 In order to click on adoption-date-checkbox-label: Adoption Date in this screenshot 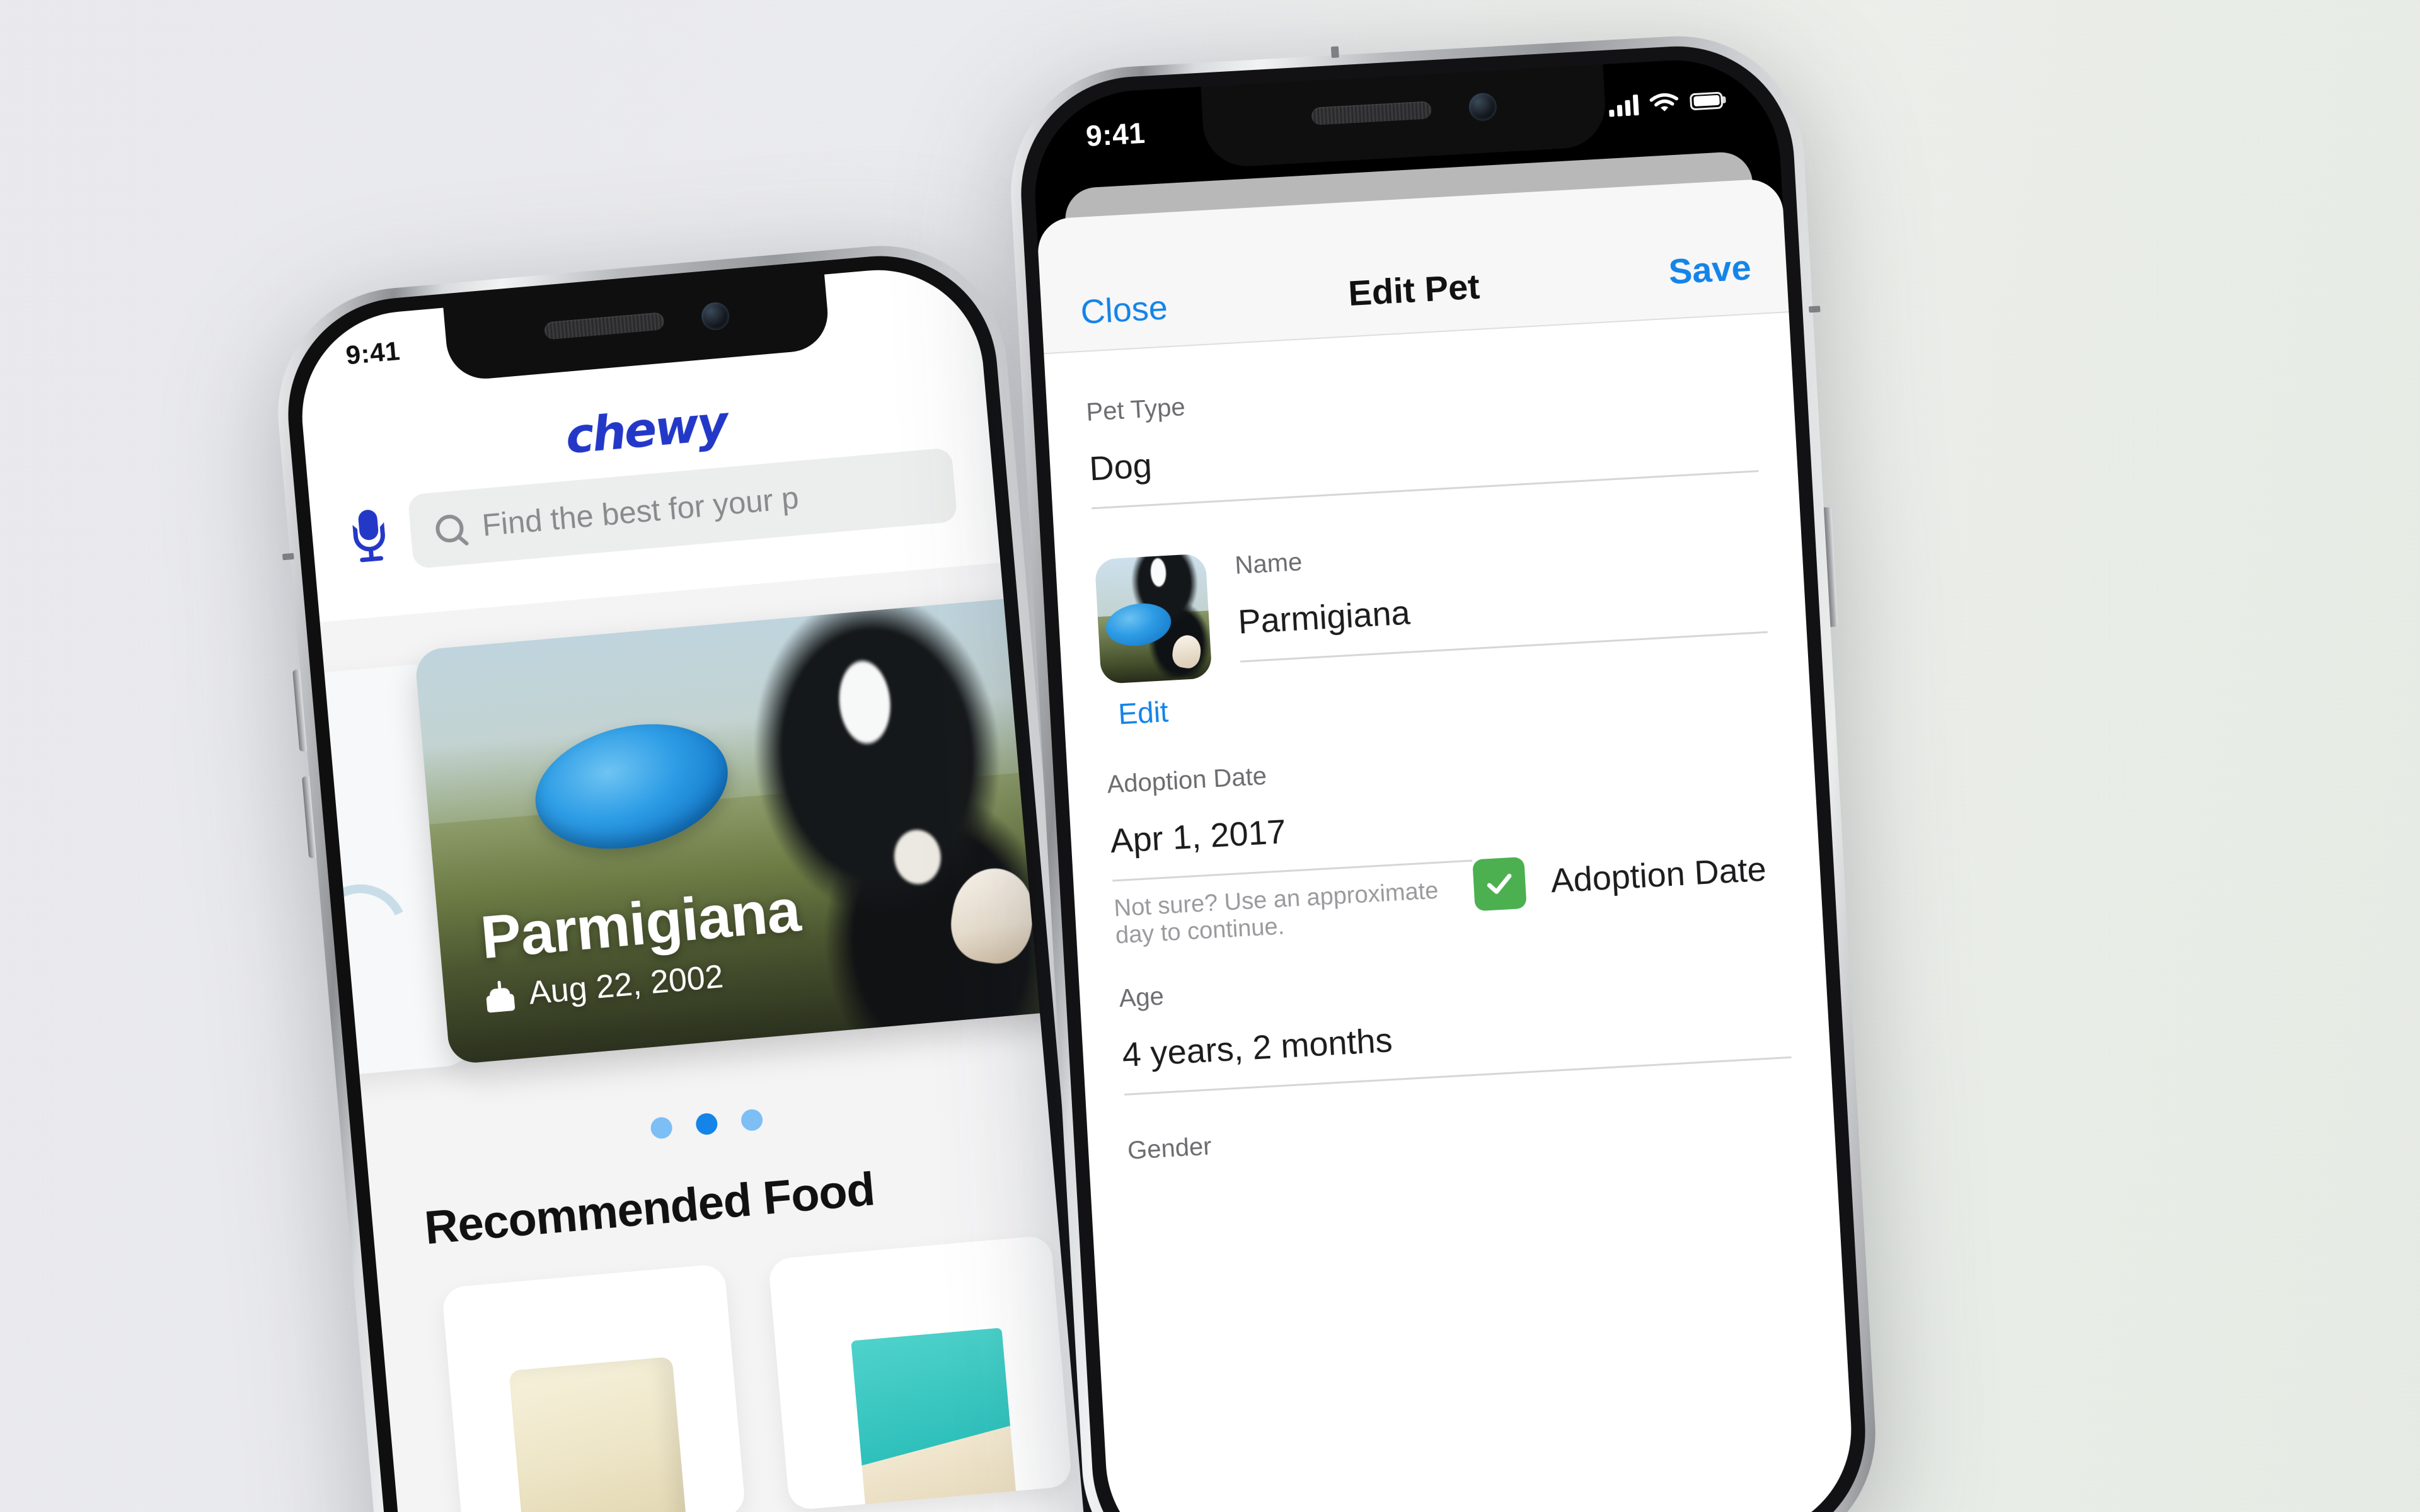, I will do `click(1659, 875)`.